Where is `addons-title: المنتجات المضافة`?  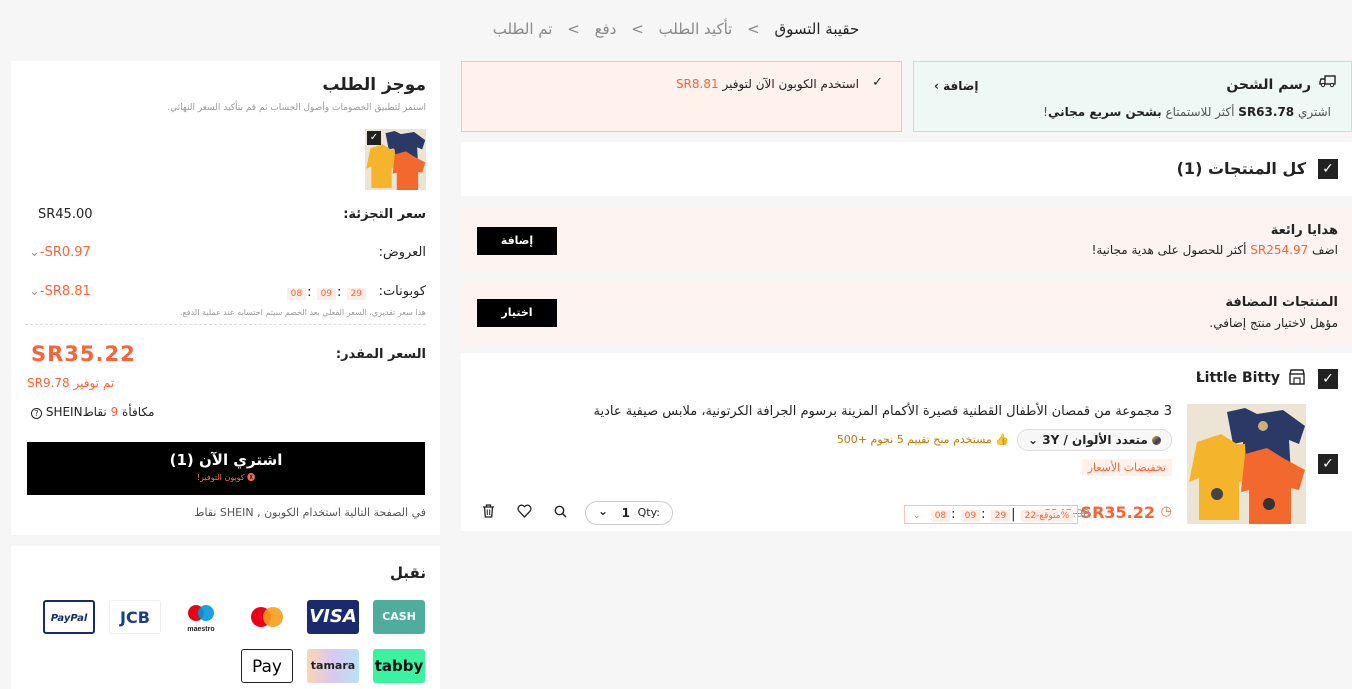 addons-title: المنتجات المضافة is located at coordinates (1281, 302).